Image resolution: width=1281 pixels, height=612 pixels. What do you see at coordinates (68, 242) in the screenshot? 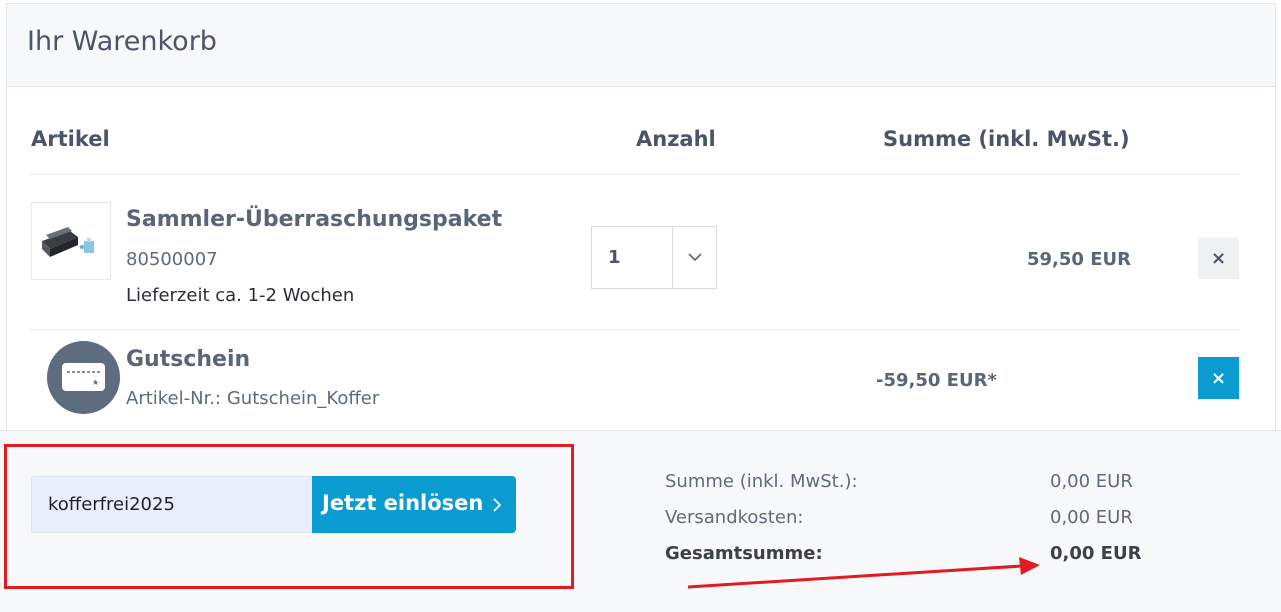
I see `case-product-icon` at bounding box center [68, 242].